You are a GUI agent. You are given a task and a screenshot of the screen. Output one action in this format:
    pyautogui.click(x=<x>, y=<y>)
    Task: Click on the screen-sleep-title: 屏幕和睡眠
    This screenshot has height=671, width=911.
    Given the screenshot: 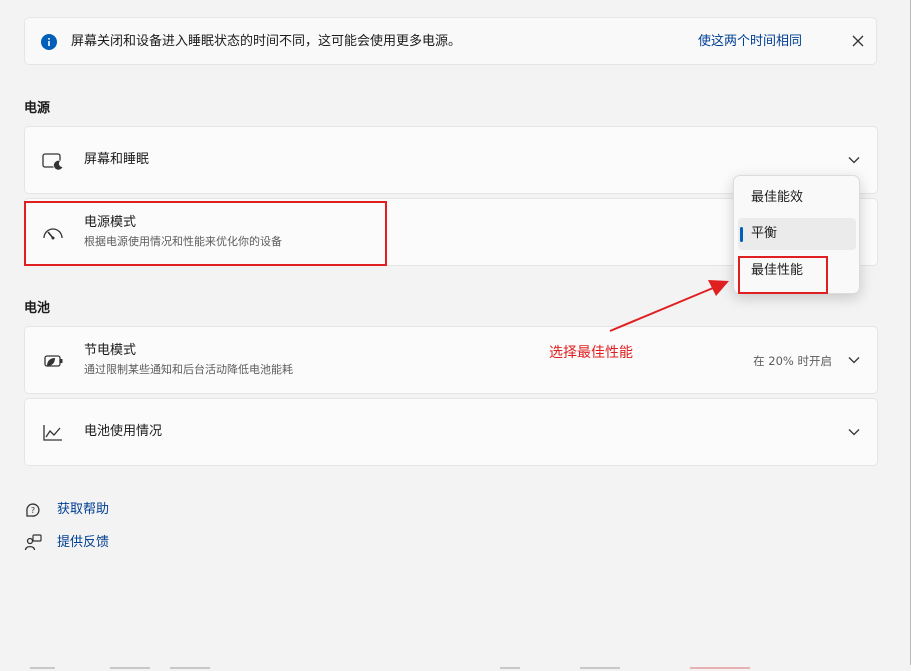 What is the action you would take?
    pyautogui.click(x=117, y=159)
    